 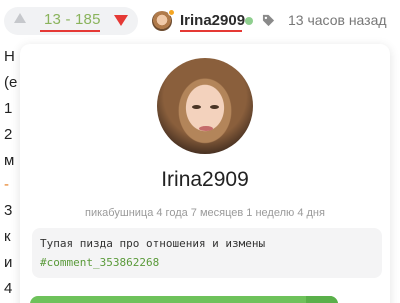 I want to click on post-text-line: 3, so click(x=8, y=210).